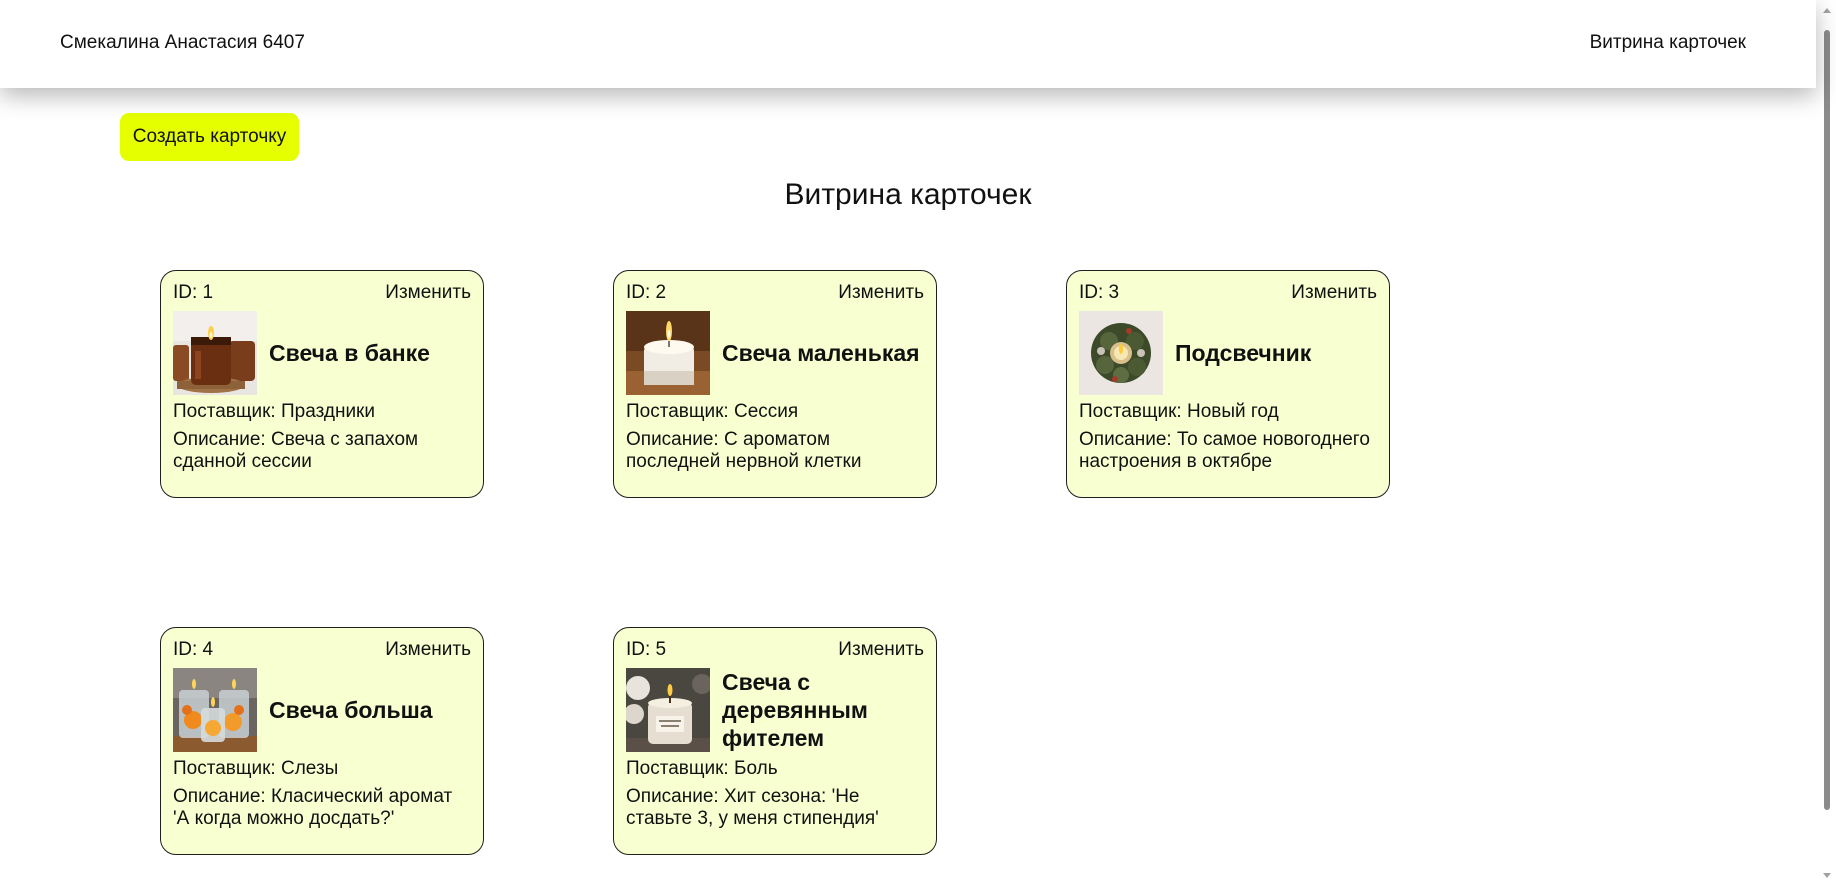 The height and width of the screenshot is (886, 1836). I want to click on wreath-candle-holder-icon, so click(1121, 353).